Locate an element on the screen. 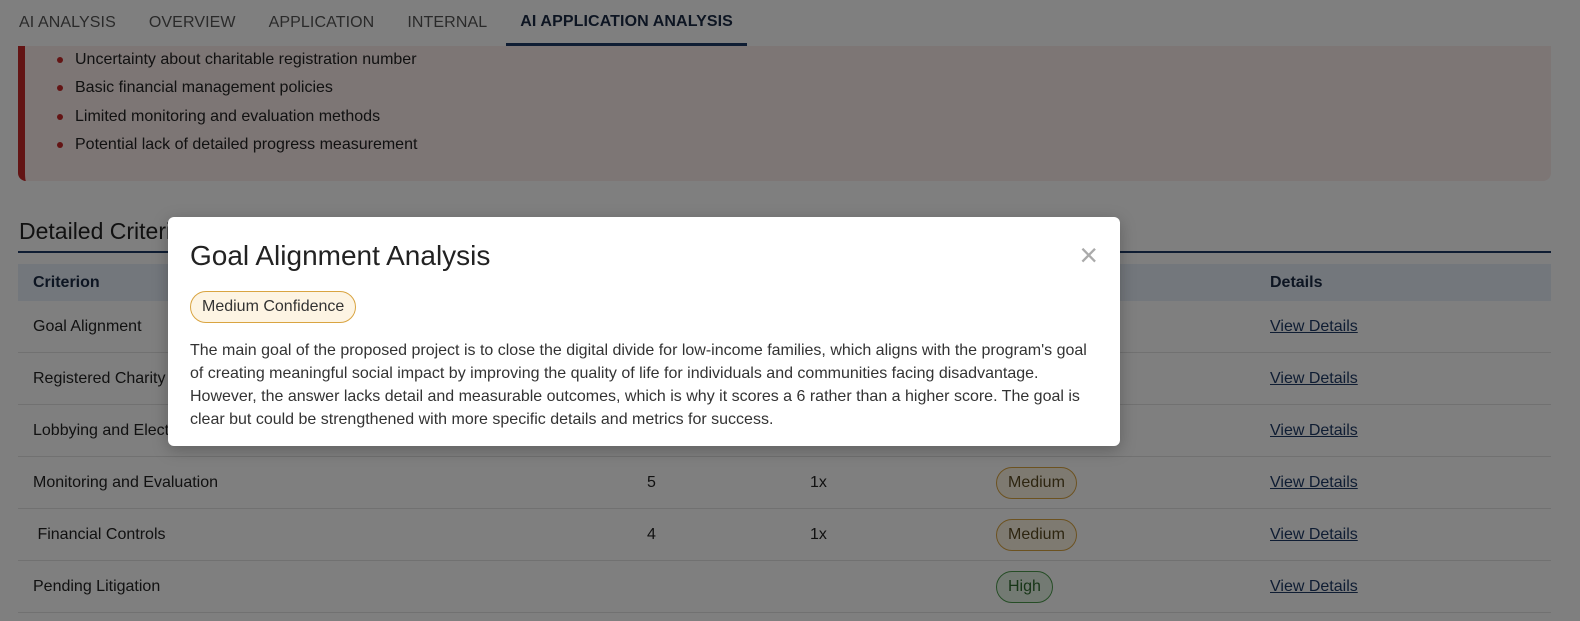 The height and width of the screenshot is (621, 1580). close-icon: × is located at coordinates (1088, 255).